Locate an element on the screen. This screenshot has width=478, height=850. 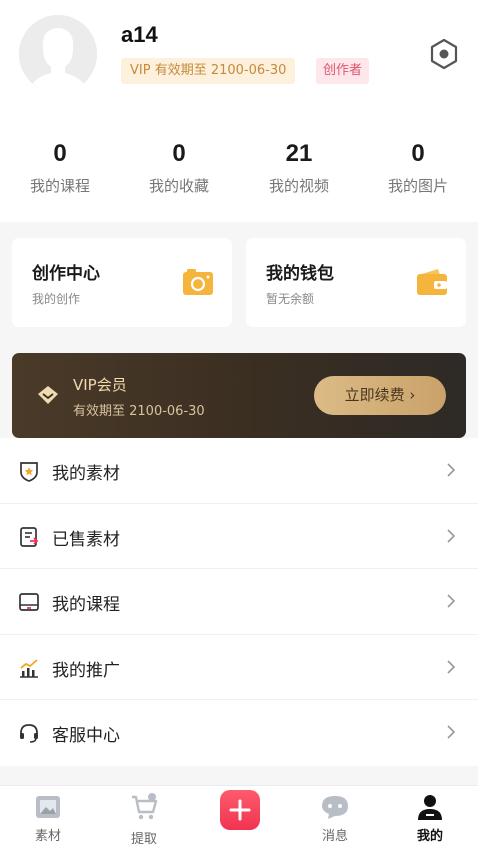
vip-expiry-badge: VIP 有效期至 2100-06-30 is located at coordinates (208, 71).